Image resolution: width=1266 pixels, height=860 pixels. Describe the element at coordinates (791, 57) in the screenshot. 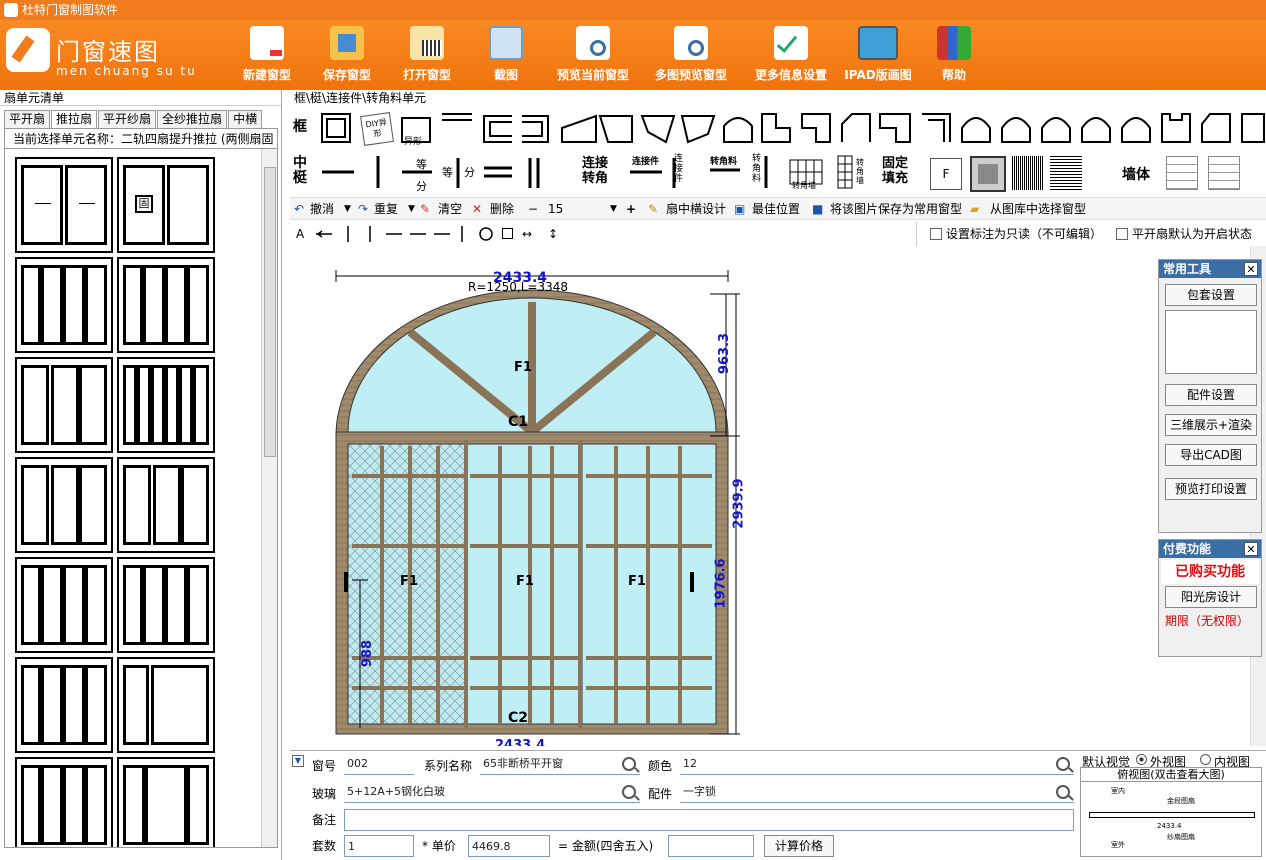

I see `more-settings-button: 更多信息设置` at that location.